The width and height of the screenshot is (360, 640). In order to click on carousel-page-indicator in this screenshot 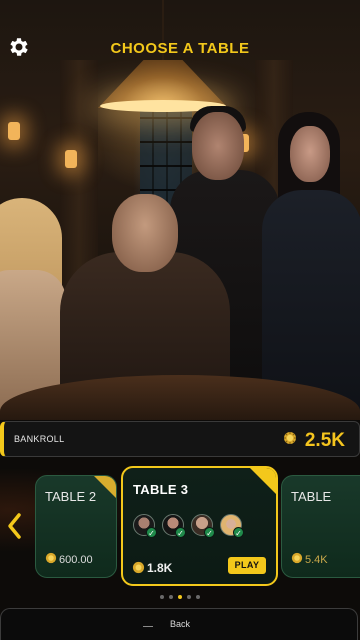, I will do `click(180, 597)`.